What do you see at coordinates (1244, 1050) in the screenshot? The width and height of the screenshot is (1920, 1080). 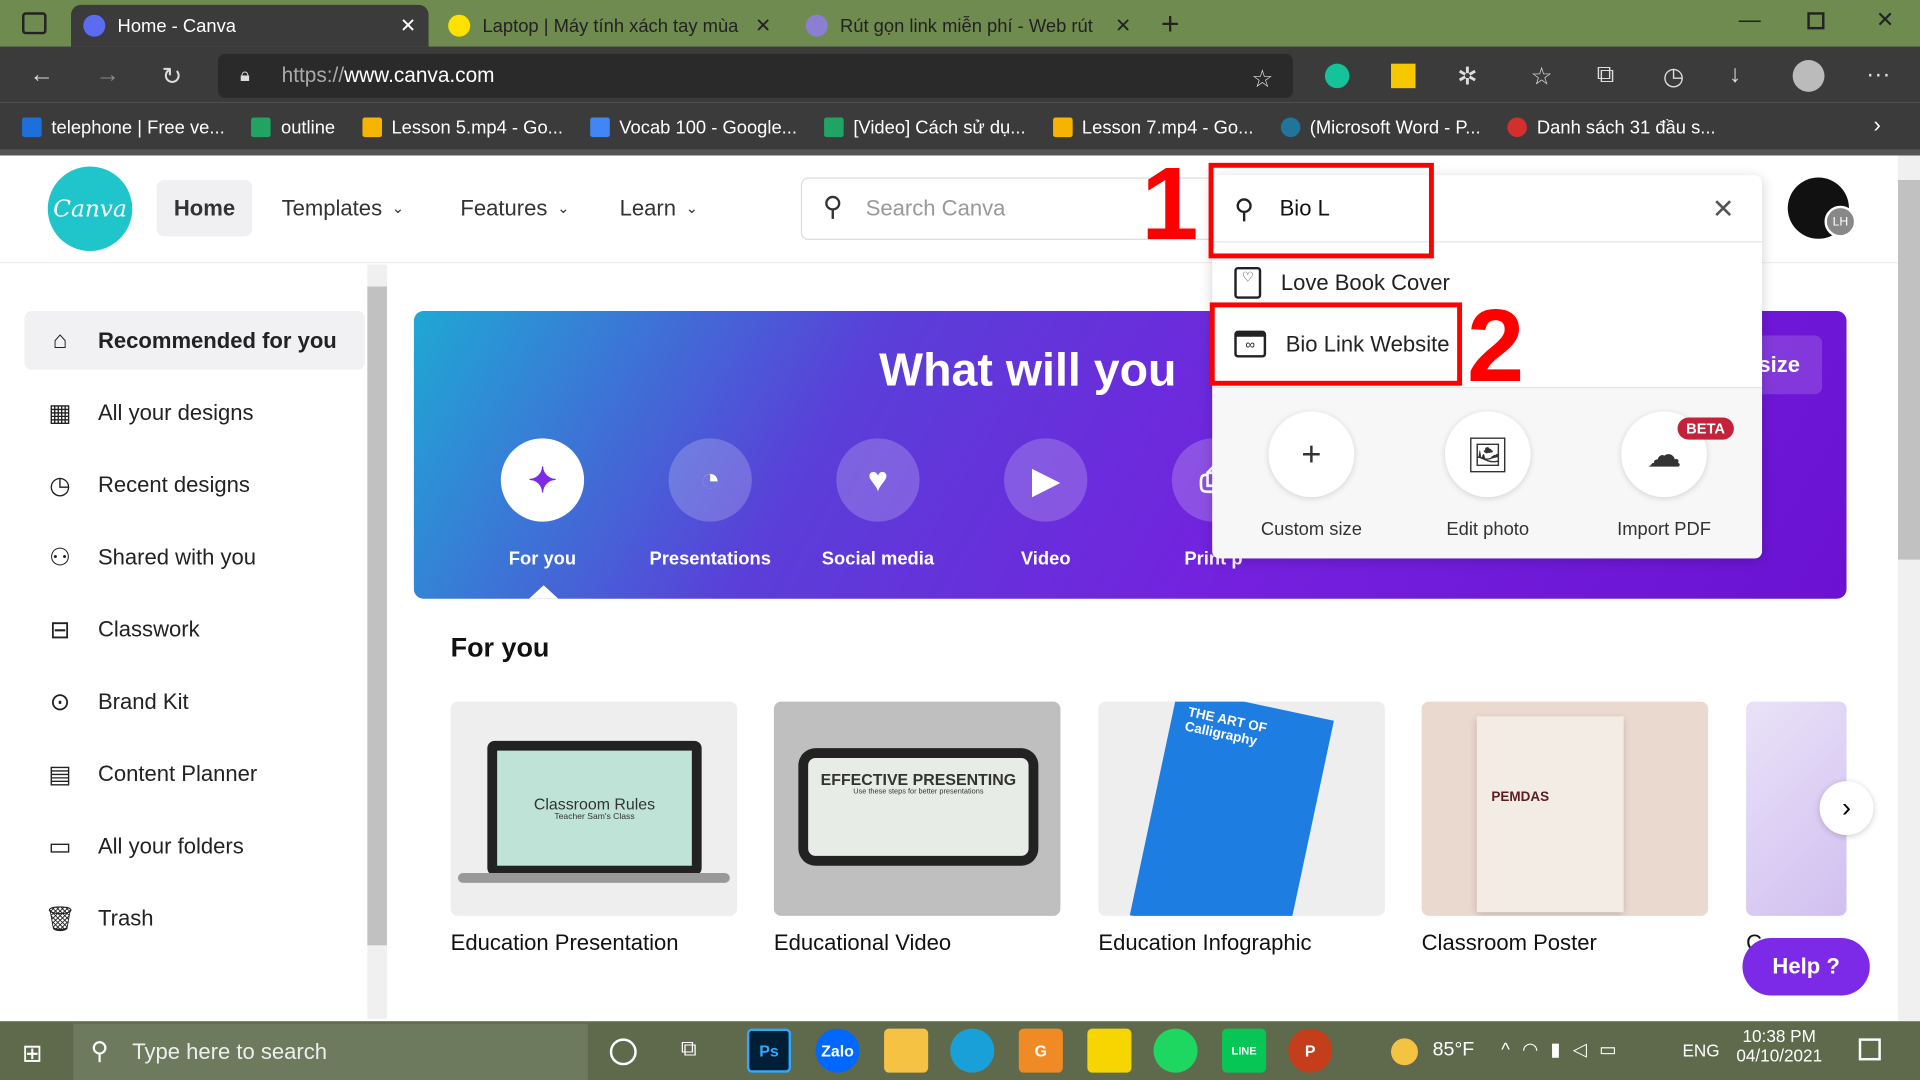 I see `line-icon: LINE` at bounding box center [1244, 1050].